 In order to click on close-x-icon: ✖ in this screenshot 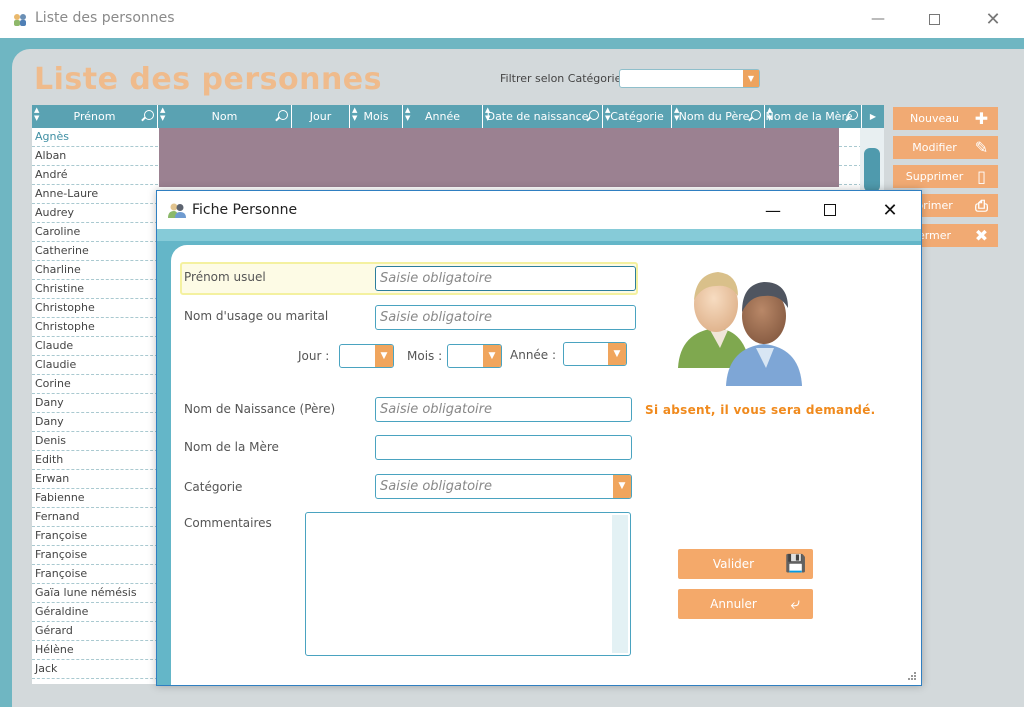, I will do `click(981, 235)`.